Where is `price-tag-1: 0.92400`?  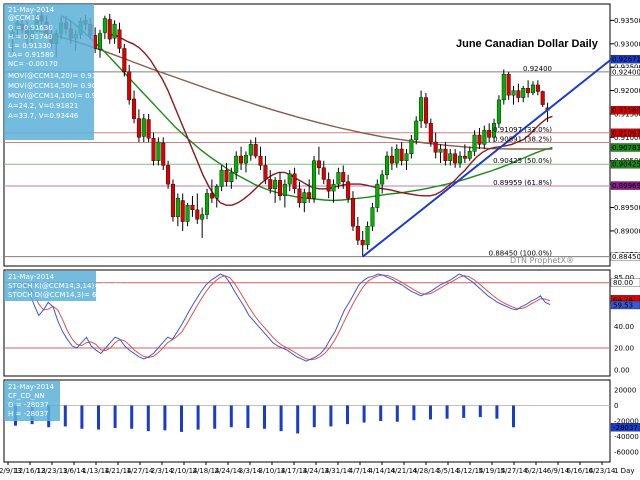
price-tag-1: 0.92400 is located at coordinates (626, 72).